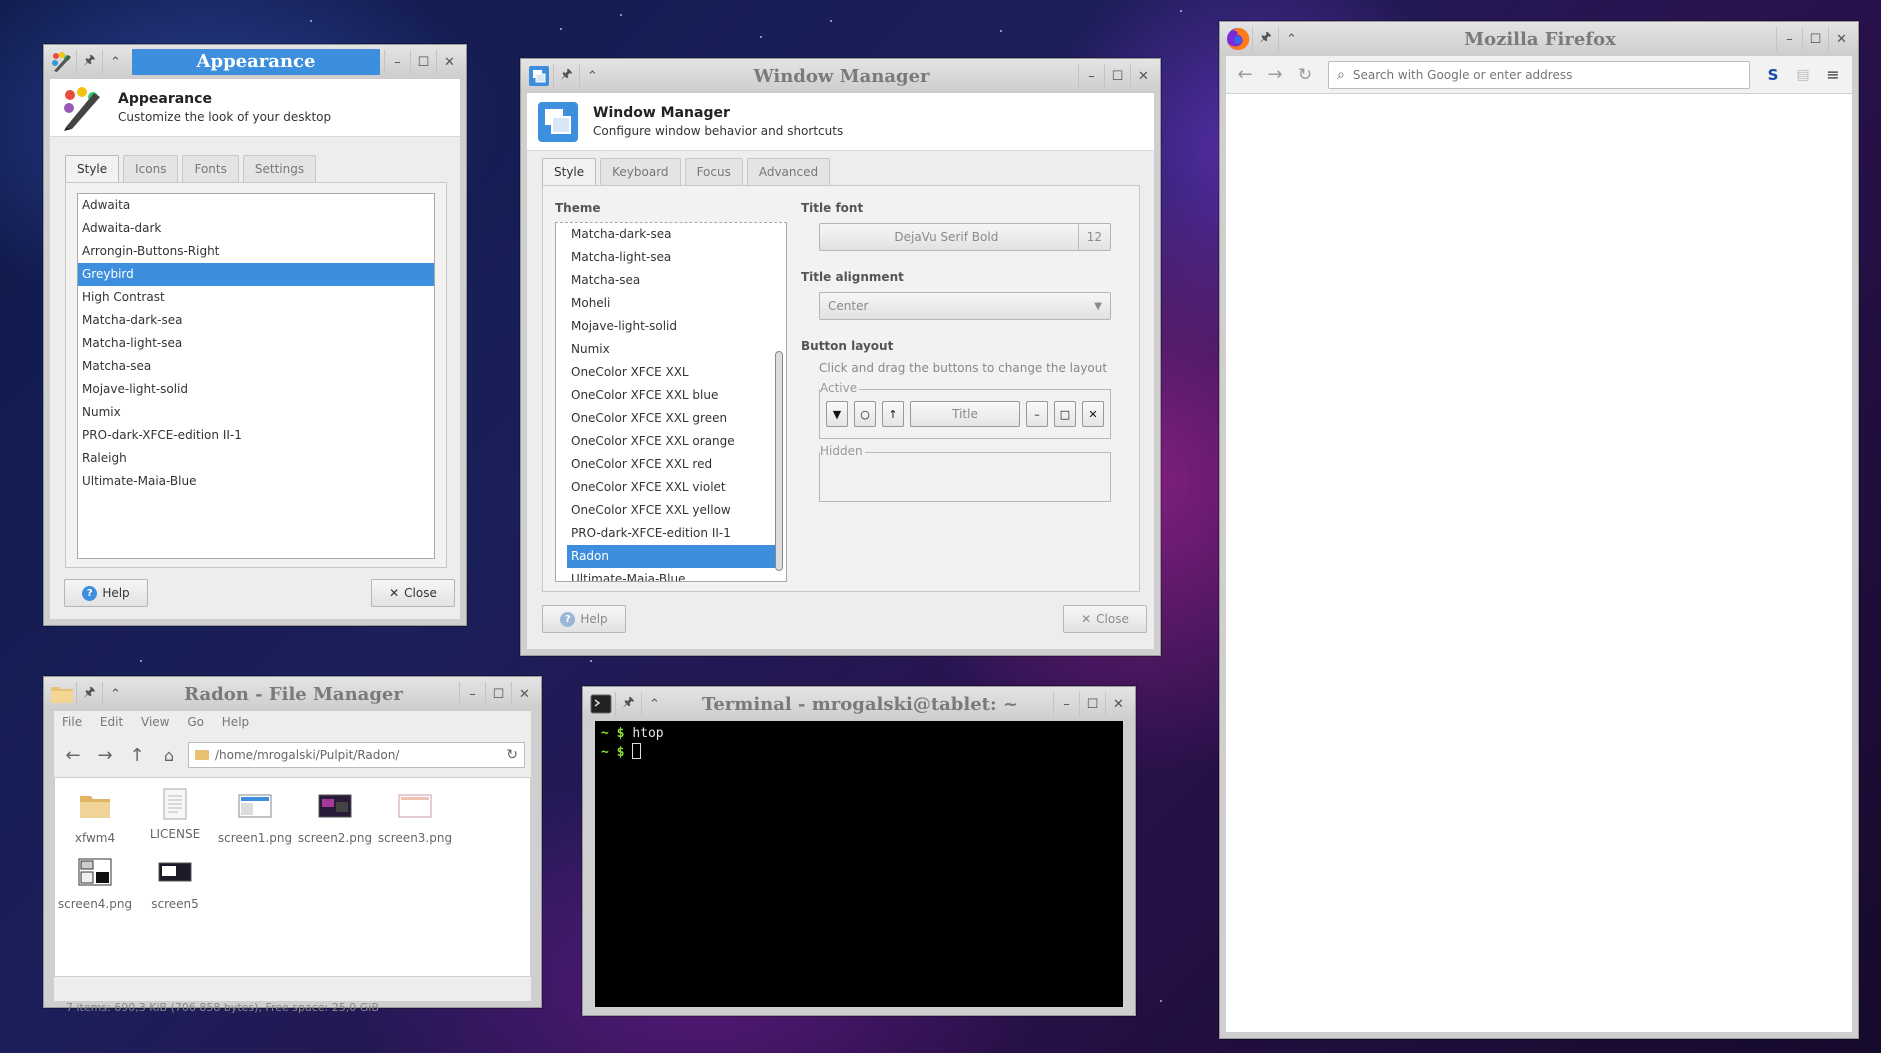 The width and height of the screenshot is (1881, 1053). What do you see at coordinates (569, 171) in the screenshot?
I see `tab-style: Style` at bounding box center [569, 171].